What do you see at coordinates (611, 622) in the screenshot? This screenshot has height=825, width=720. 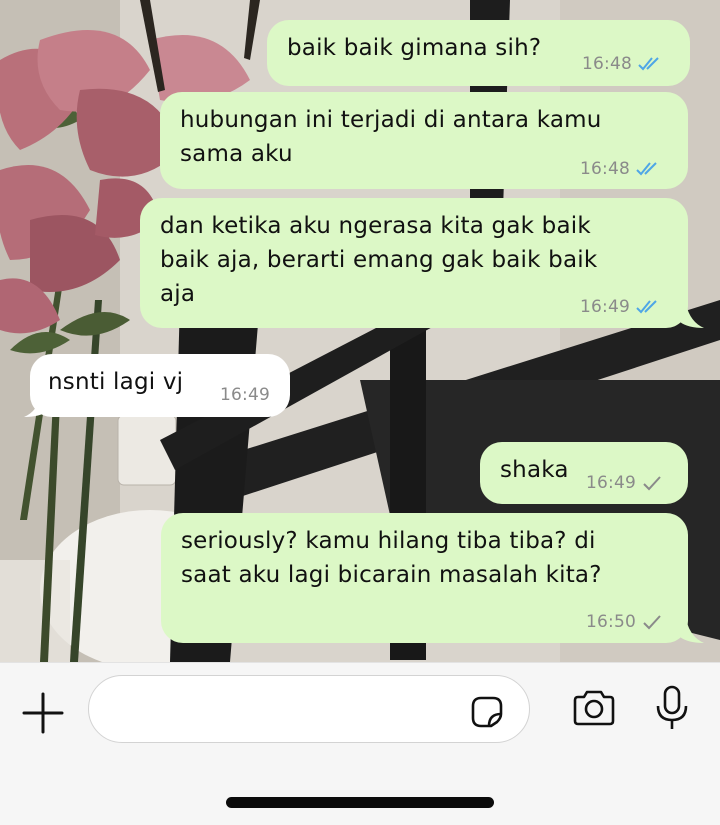 I see `message-time: 16:50` at bounding box center [611, 622].